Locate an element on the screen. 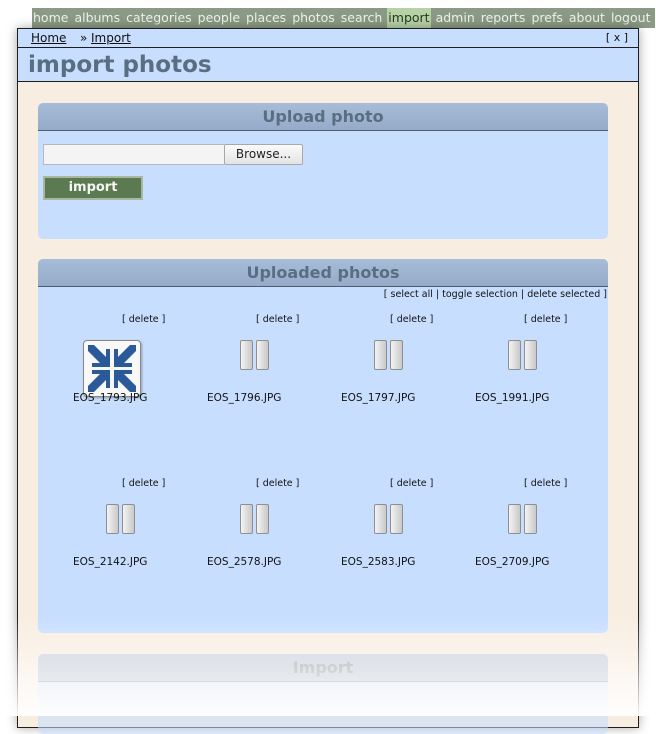 The height and width of the screenshot is (734, 656). nav-logout: logout is located at coordinates (631, 18).